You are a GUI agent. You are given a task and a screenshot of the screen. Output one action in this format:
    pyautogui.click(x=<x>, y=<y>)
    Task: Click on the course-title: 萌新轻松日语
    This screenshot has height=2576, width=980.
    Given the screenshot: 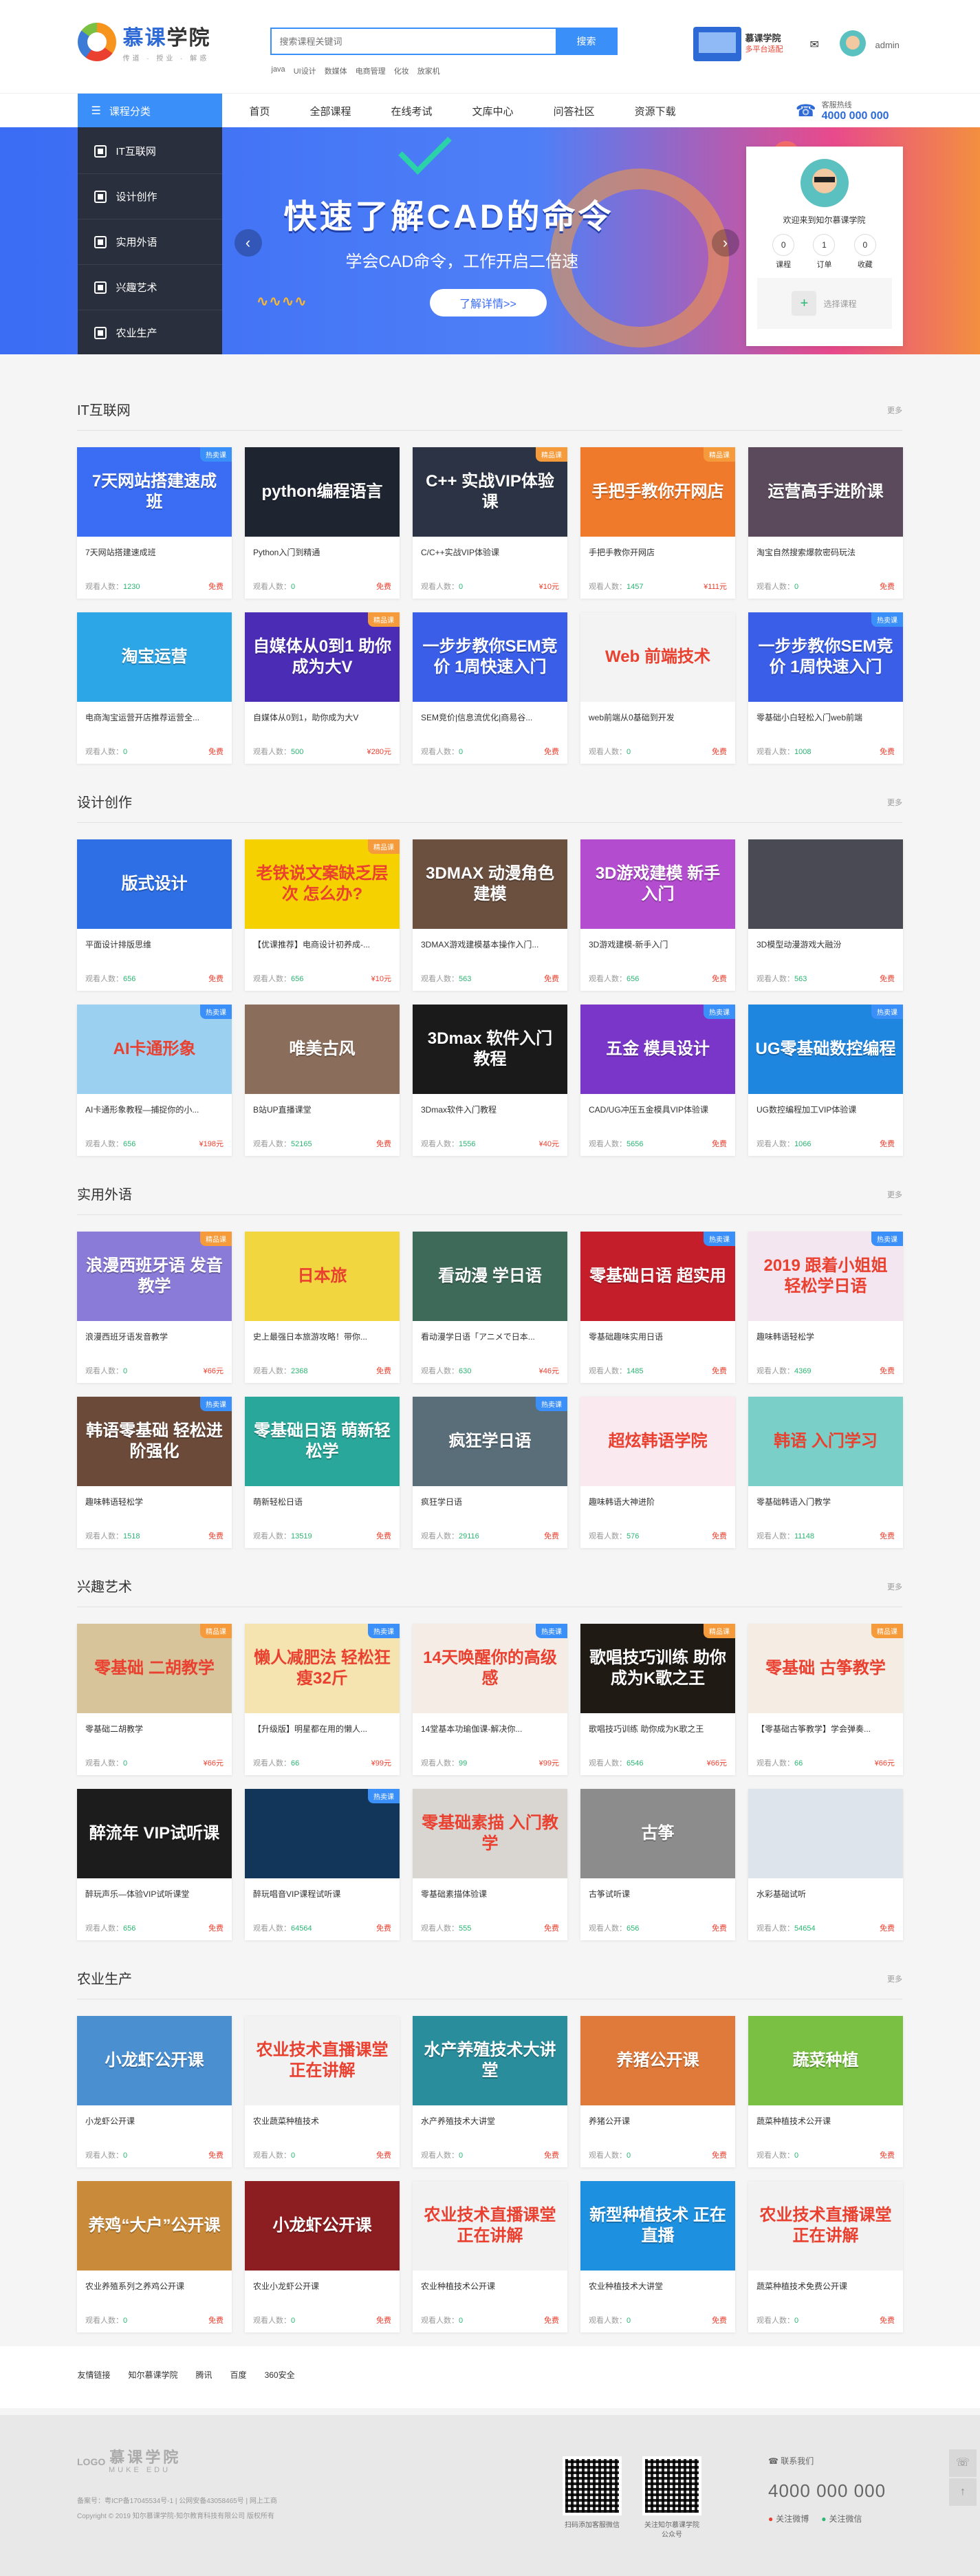 What is the action you would take?
    pyautogui.click(x=322, y=1497)
    